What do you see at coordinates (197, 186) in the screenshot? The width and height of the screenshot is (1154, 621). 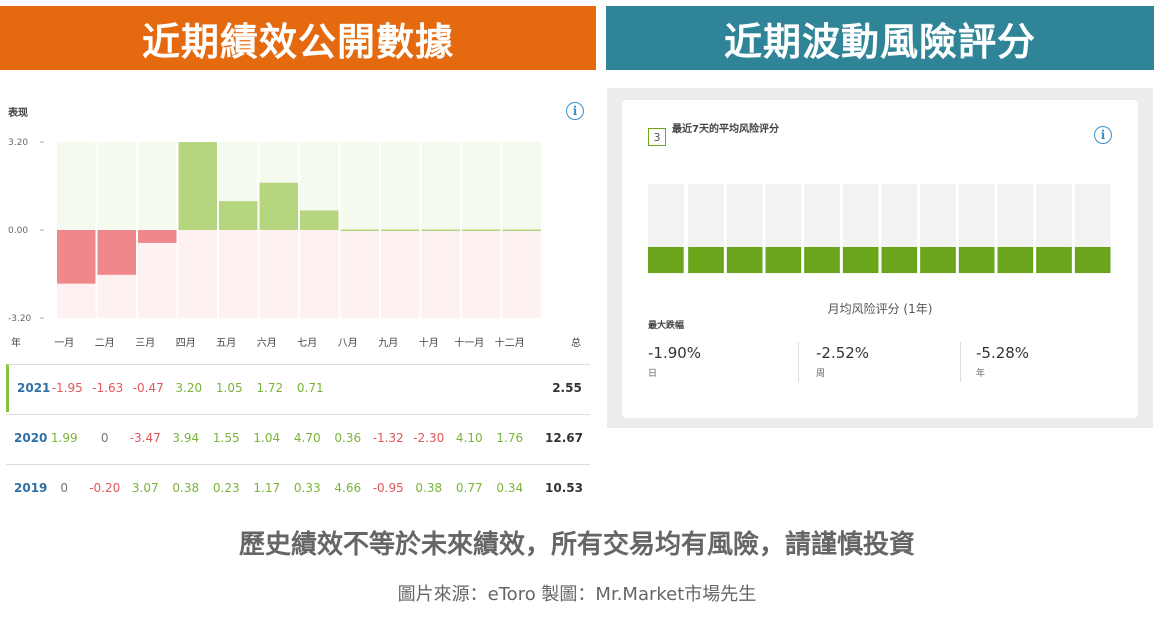 I see `bar-四月` at bounding box center [197, 186].